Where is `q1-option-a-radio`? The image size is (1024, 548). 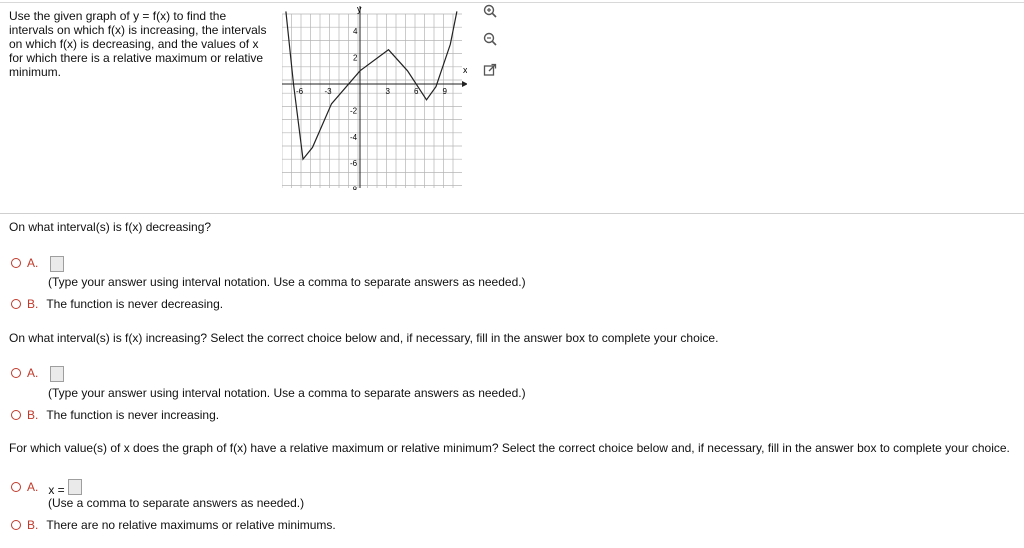 q1-option-a-radio is located at coordinates (16, 263).